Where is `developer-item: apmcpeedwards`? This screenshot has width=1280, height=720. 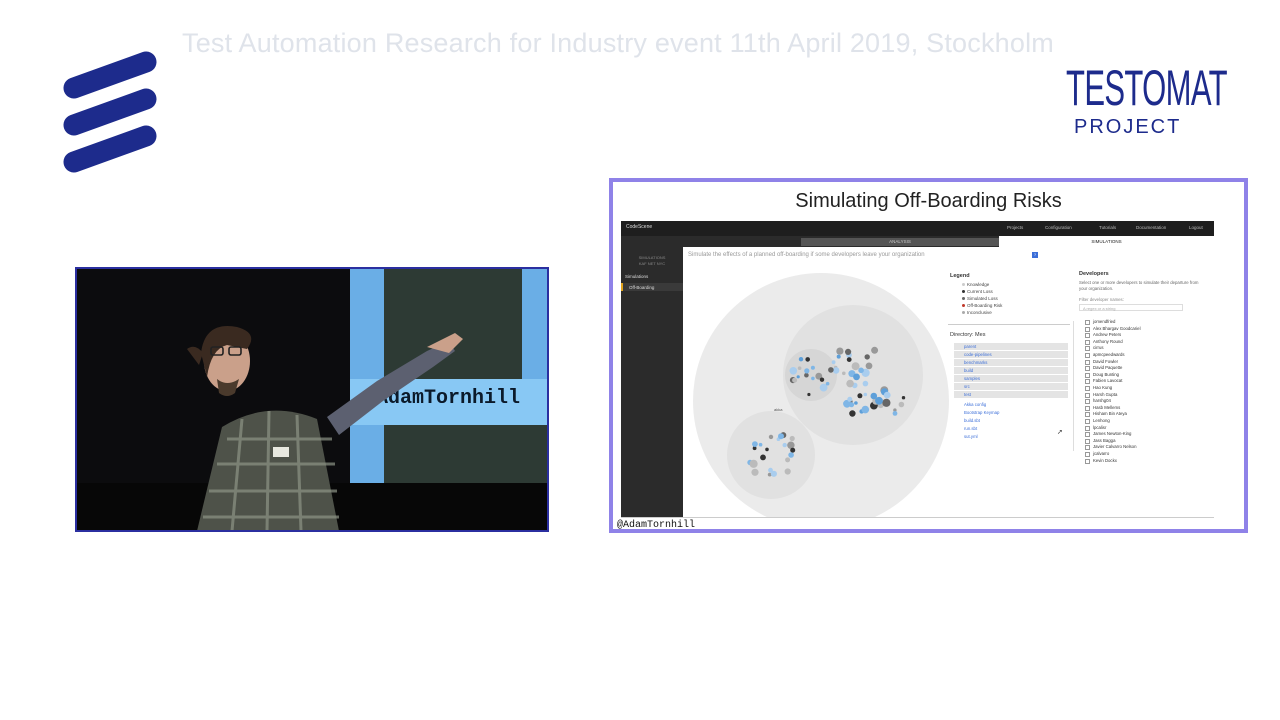
developer-item: apmcpeedwards is located at coordinates (1105, 355).